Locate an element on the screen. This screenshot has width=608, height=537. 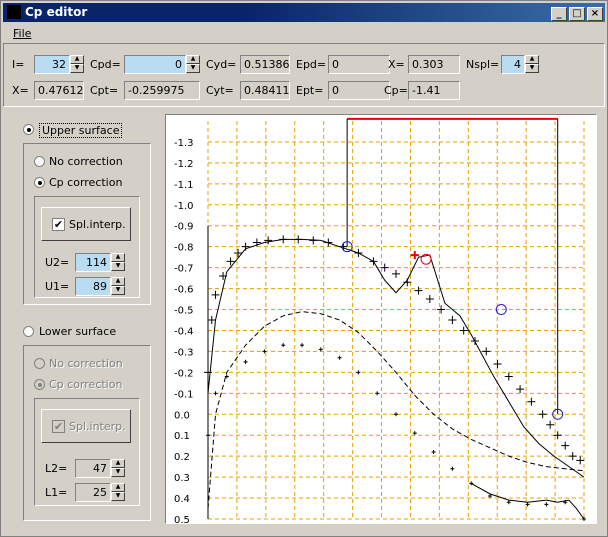
y-tick-label: 0.4 is located at coordinates (182, 499).